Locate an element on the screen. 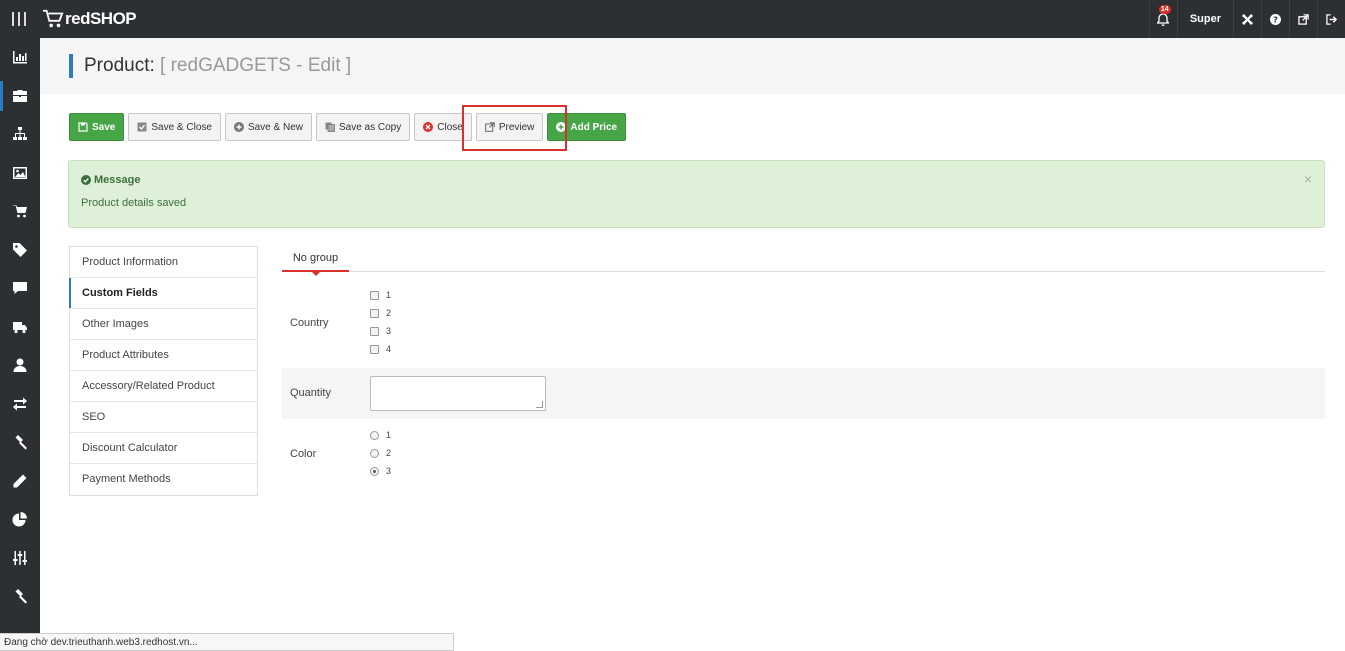  save-new-button-label: Save & New is located at coordinates (275, 127).